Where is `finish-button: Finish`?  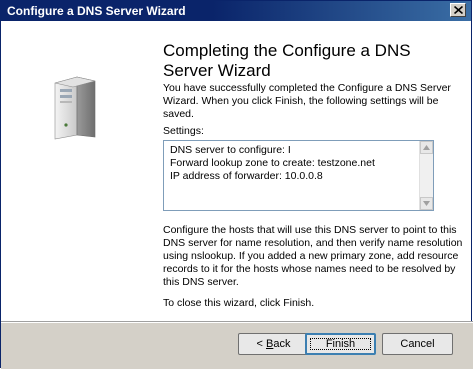 finish-button: Finish is located at coordinates (340, 344).